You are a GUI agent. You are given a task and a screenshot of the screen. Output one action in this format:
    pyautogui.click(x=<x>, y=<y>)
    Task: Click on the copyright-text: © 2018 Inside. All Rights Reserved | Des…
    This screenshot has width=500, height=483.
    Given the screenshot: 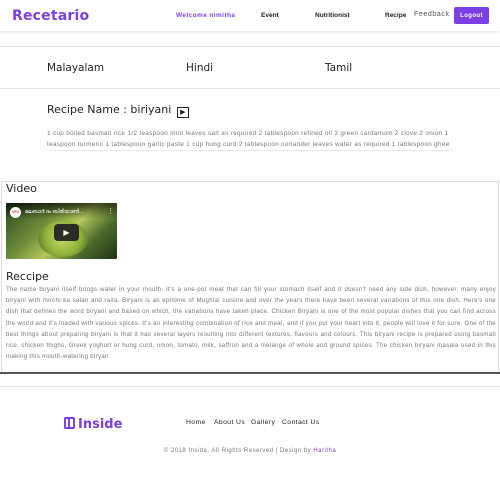 What is the action you would take?
    pyautogui.click(x=250, y=451)
    